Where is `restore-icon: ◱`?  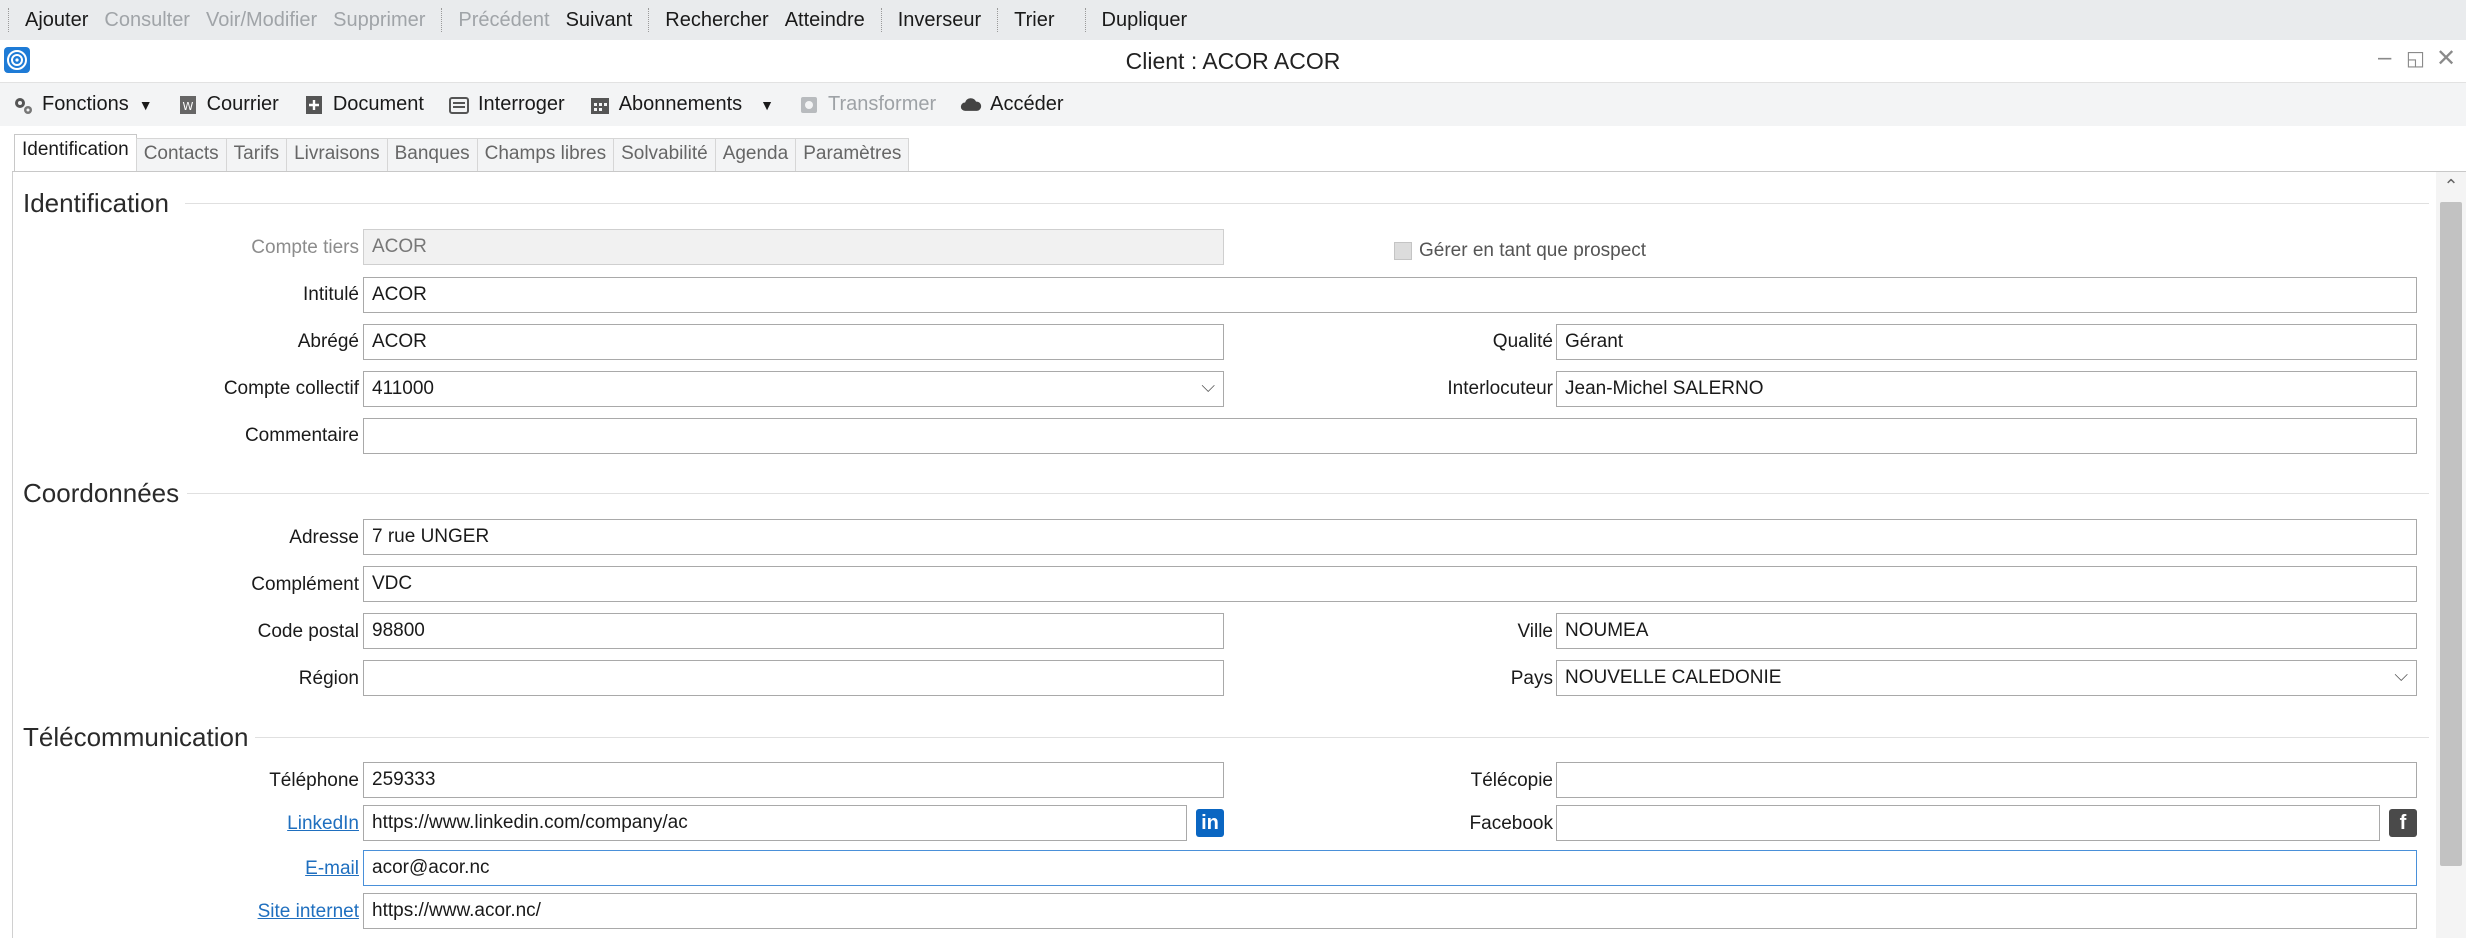
restore-icon: ◱ is located at coordinates (2415, 58).